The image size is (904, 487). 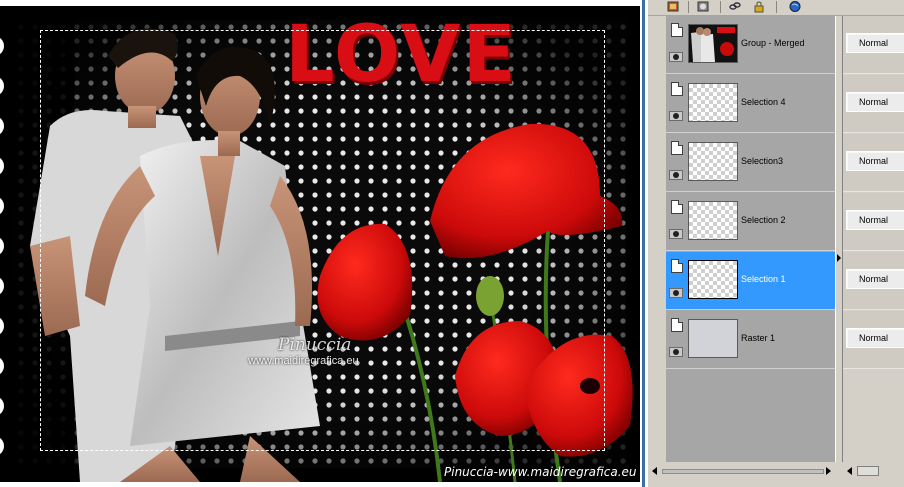 What do you see at coordinates (773, 43) in the screenshot?
I see `layer-name: Group - Merged` at bounding box center [773, 43].